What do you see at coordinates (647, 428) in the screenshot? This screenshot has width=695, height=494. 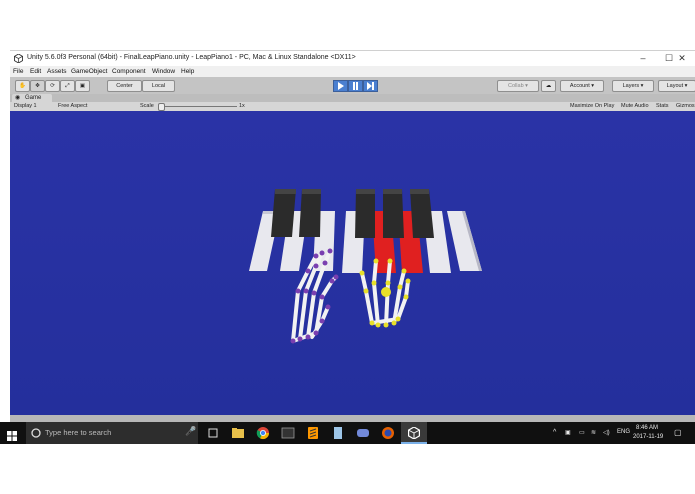 I see `clock-time: 8:46 AM` at bounding box center [647, 428].